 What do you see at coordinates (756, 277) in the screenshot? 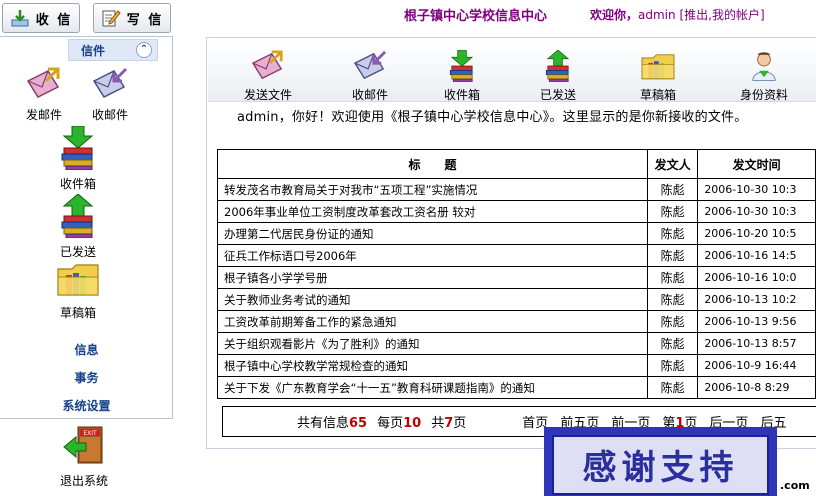
I see `time-cell: 2006-10-16 10:0` at bounding box center [756, 277].